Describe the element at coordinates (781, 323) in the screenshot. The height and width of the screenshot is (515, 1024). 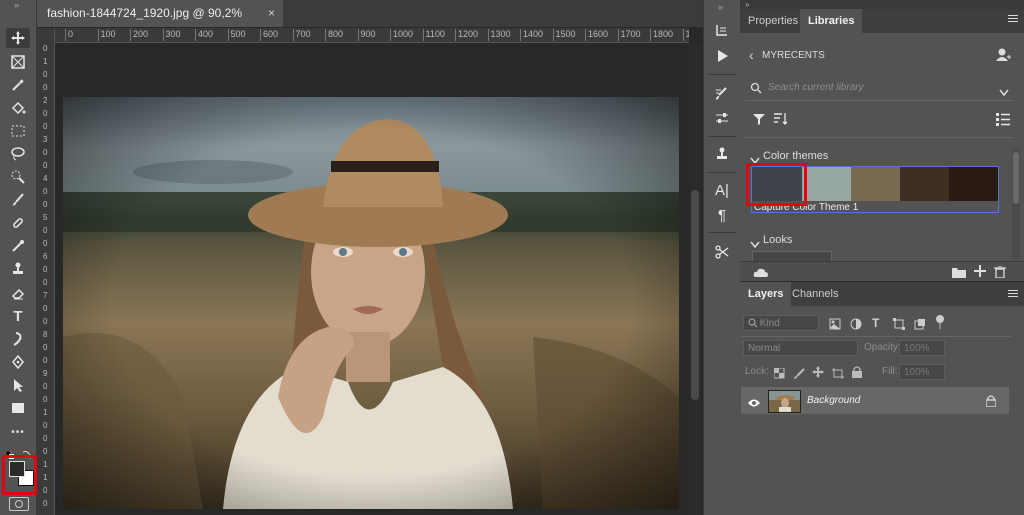
I see `layer-filter-kind: Kind` at that location.